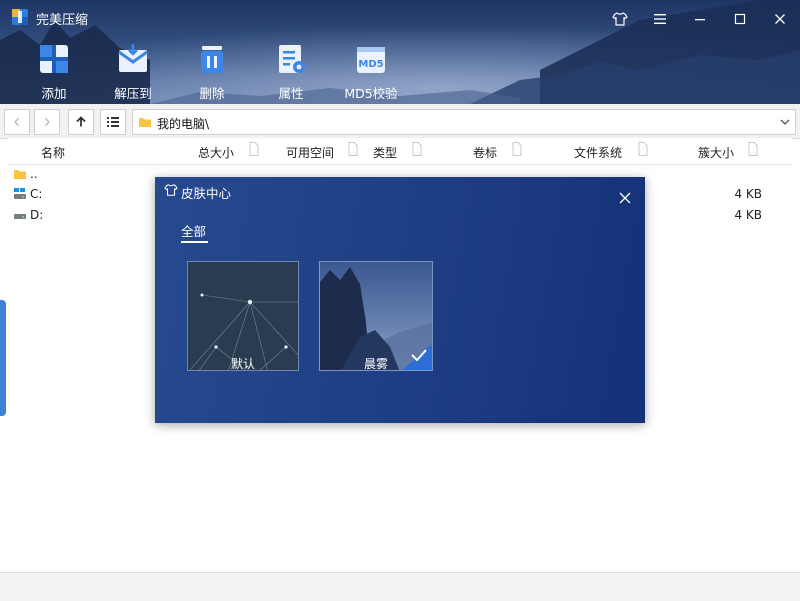 Image resolution: width=800 pixels, height=601 pixels. I want to click on dialog-close-button, so click(625, 198).